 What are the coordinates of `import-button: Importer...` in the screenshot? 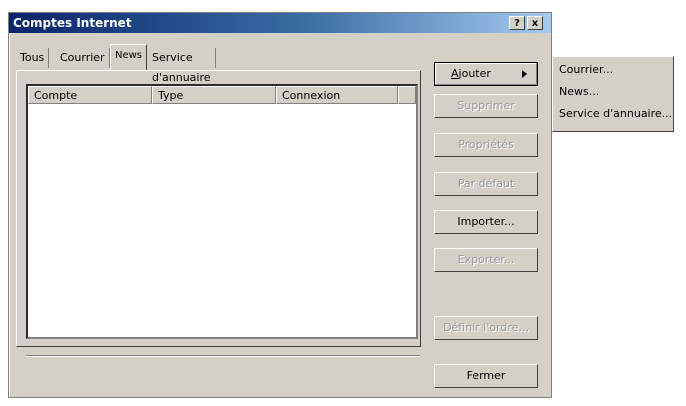 It's located at (486, 222).